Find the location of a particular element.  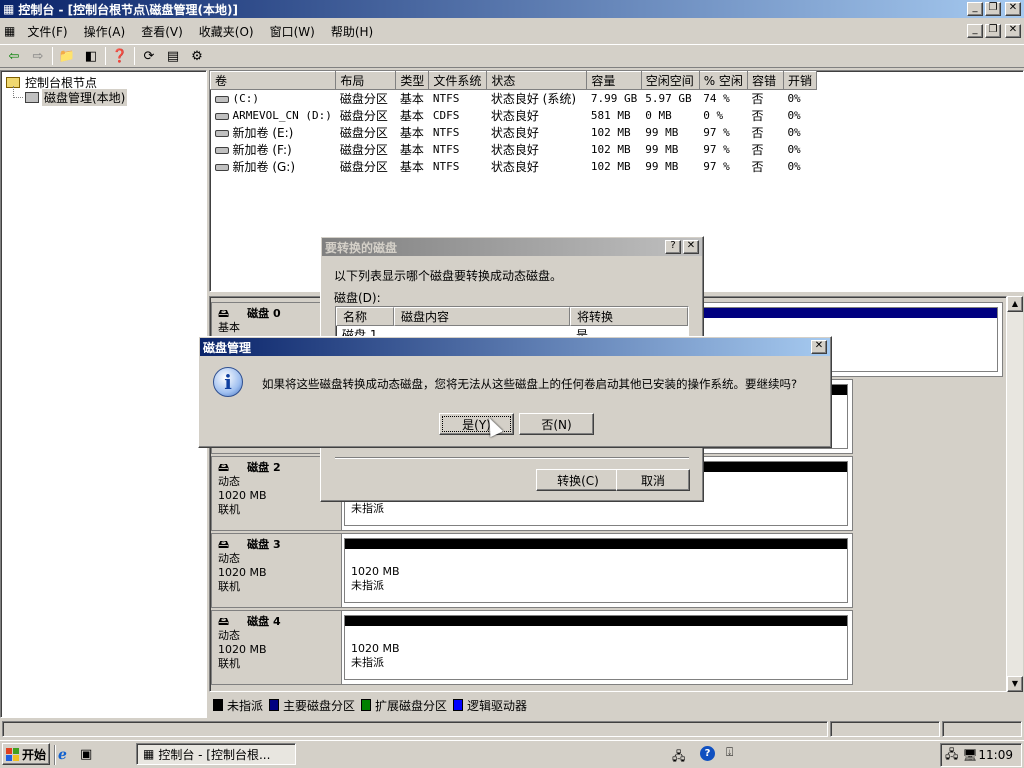

scroll-down-button: ▼ is located at coordinates (1015, 684).